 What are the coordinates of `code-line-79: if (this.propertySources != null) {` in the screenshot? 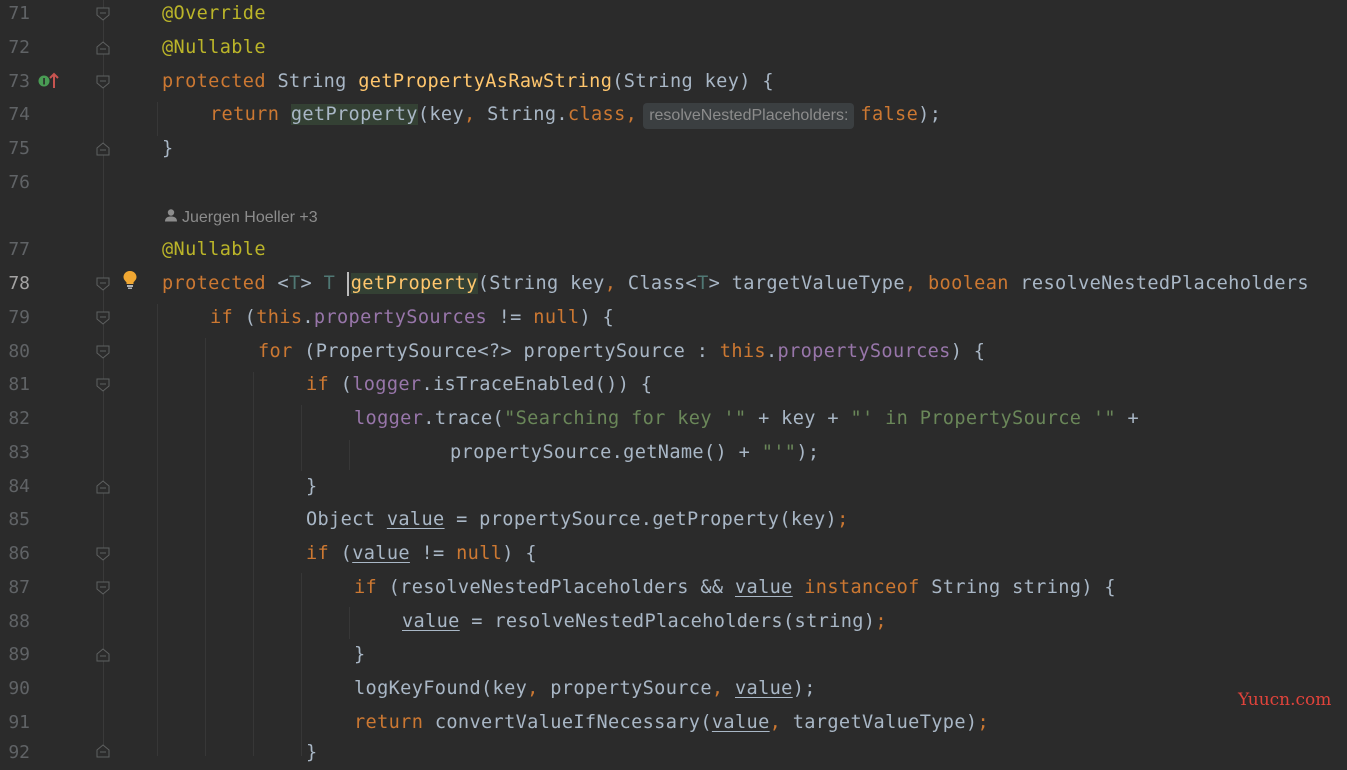 It's located at (412, 318).